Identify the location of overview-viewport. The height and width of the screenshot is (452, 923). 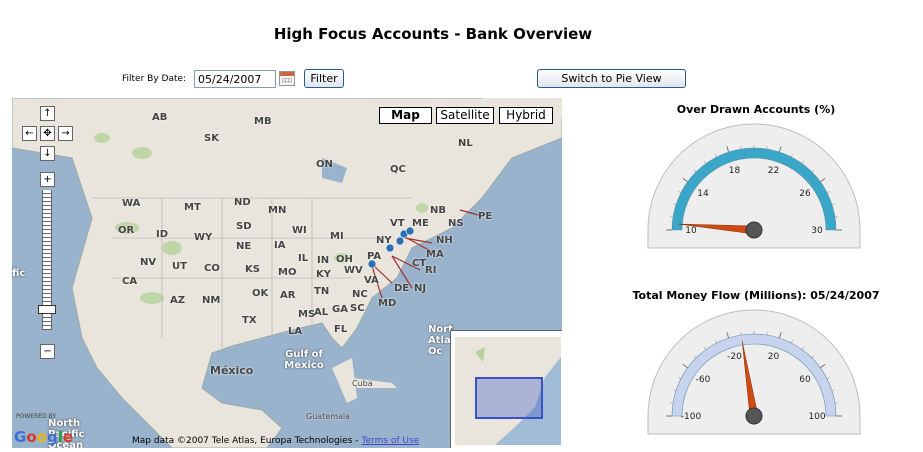
(509, 398).